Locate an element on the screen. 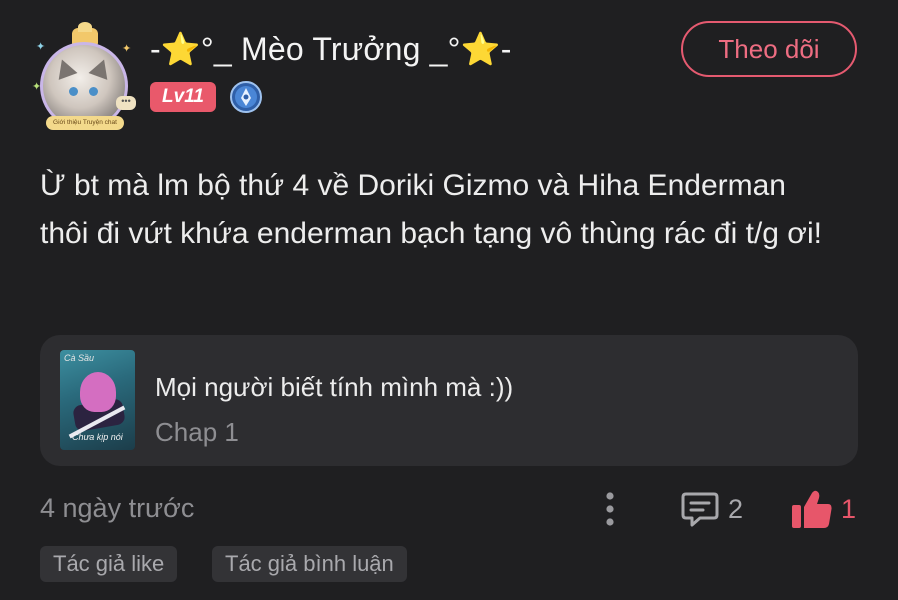 The image size is (898, 600). thumbnail-subtitle: Chưa kịp nói is located at coordinates (97, 437).